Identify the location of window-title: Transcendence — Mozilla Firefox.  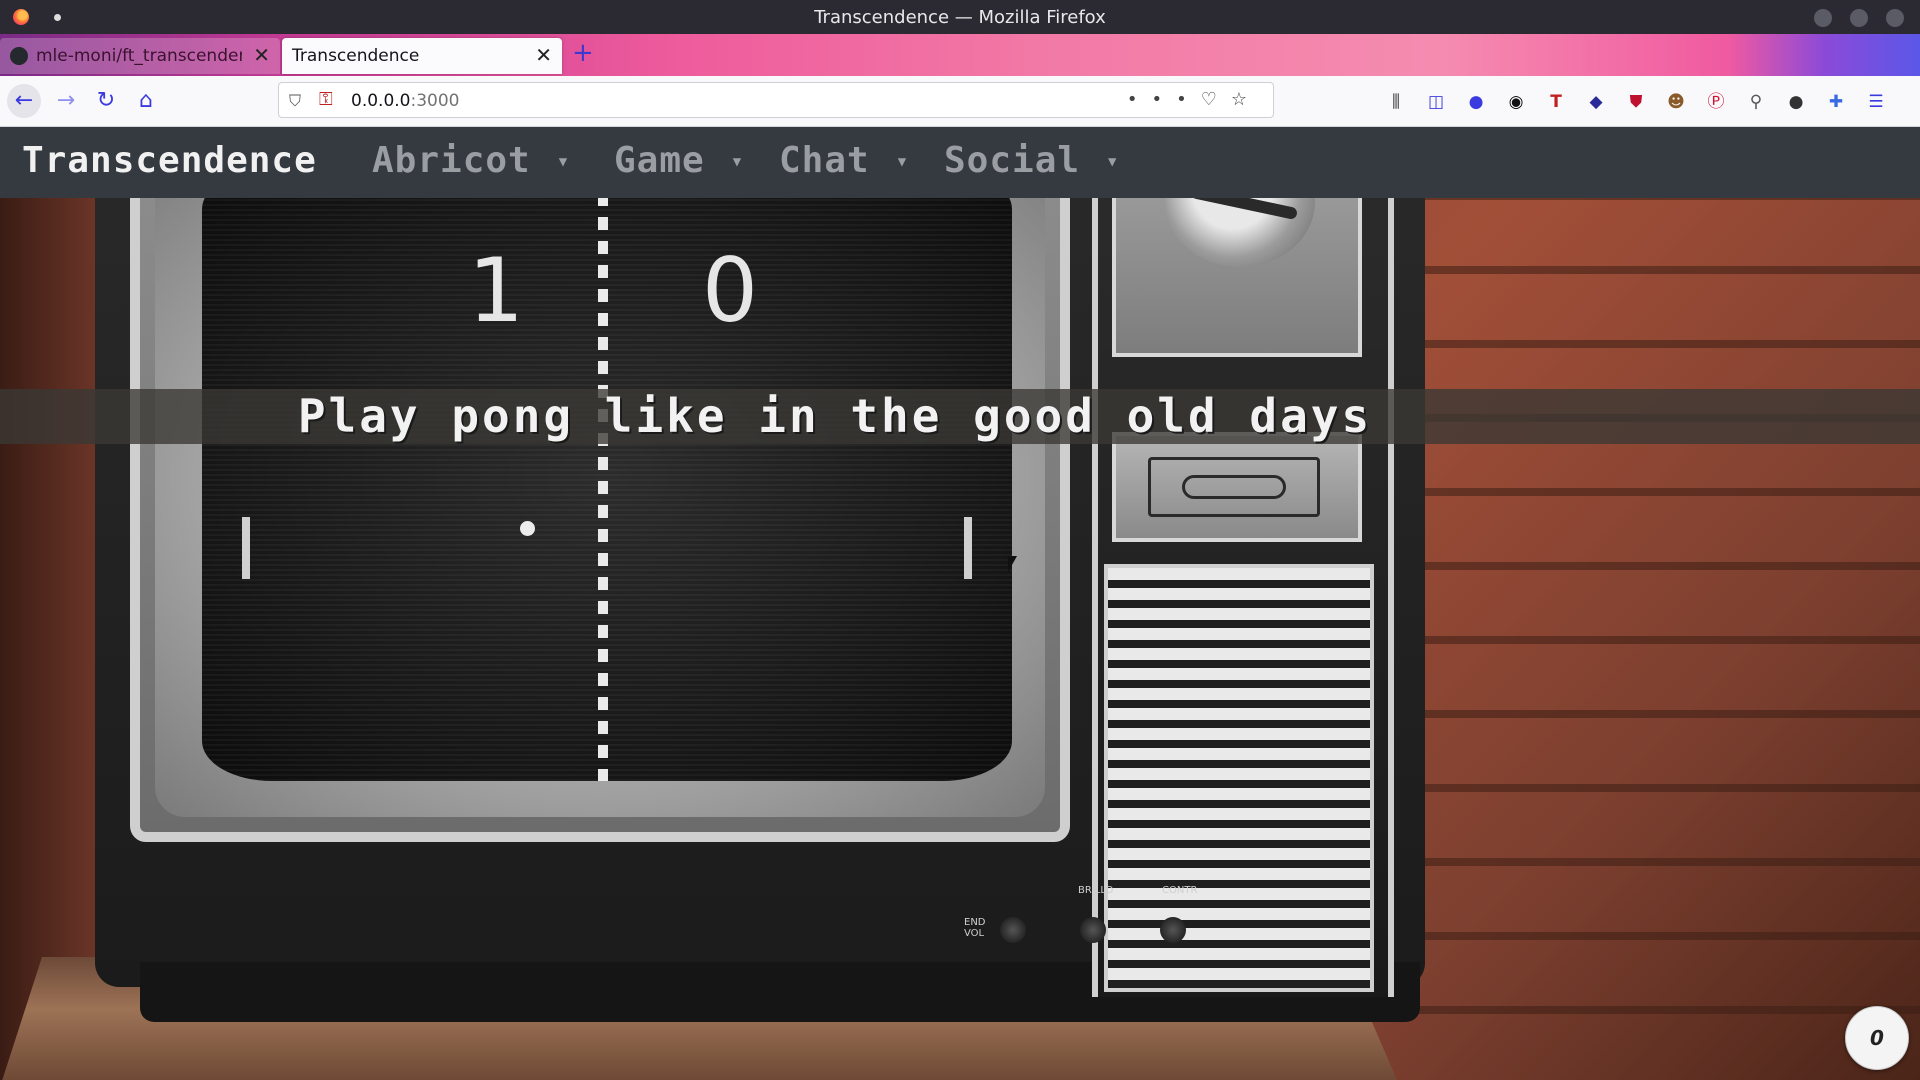
(960, 17).